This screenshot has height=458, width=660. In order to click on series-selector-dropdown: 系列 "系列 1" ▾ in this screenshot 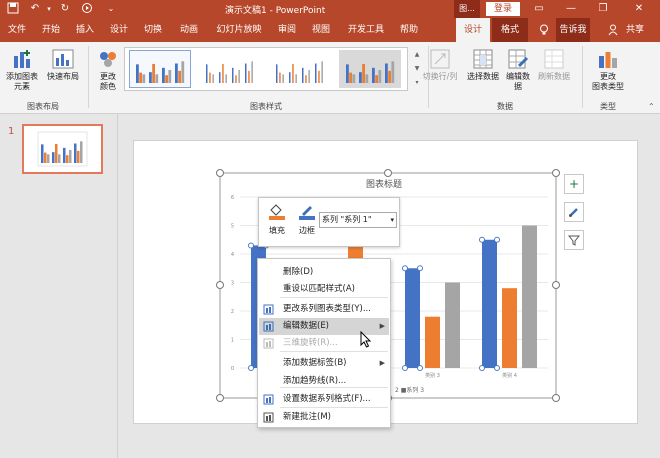, I will do `click(358, 220)`.